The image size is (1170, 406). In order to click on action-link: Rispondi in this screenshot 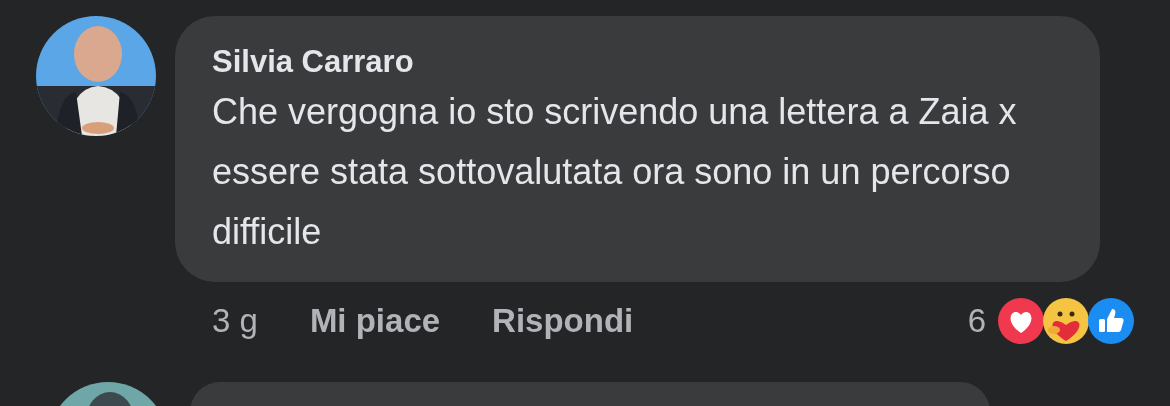, I will do `click(563, 321)`.